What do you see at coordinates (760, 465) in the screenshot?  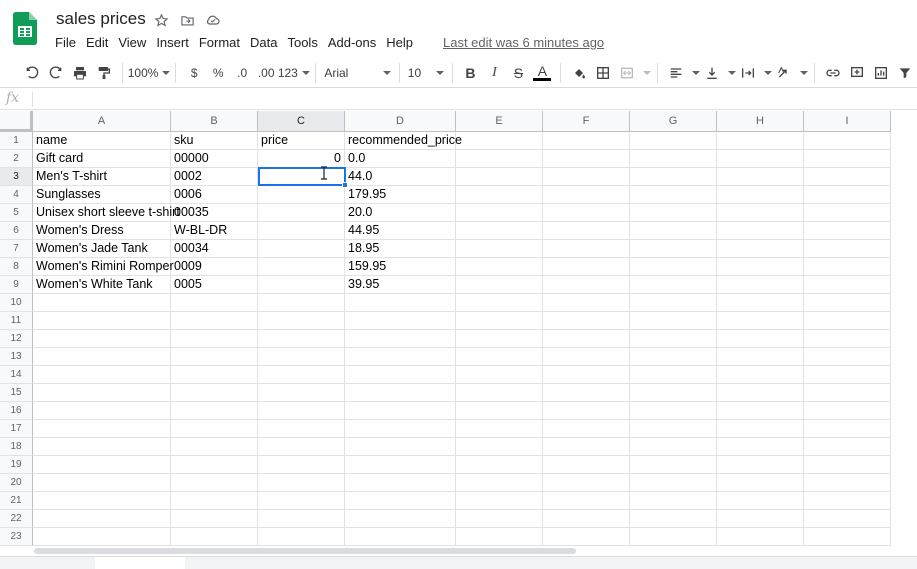 I see `cell-h19` at bounding box center [760, 465].